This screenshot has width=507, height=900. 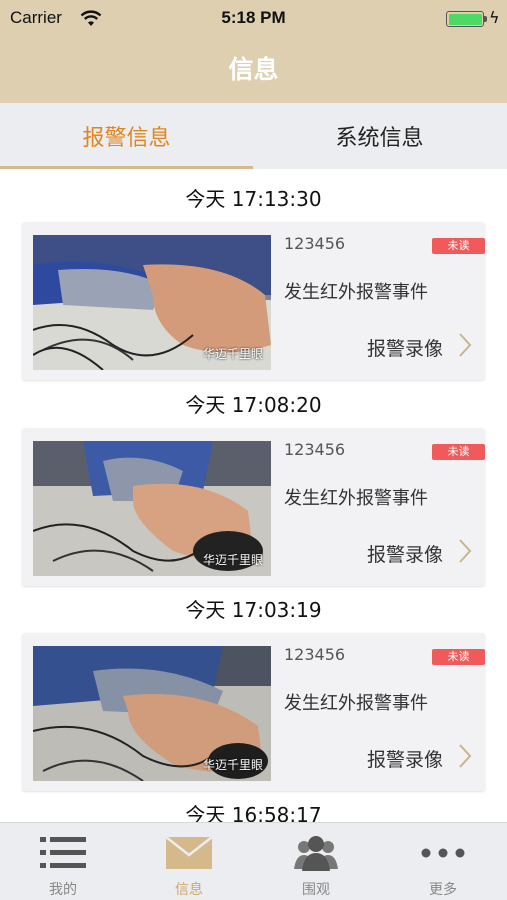 What do you see at coordinates (126, 136) in the screenshot?
I see `tab-alarm-info: 报警信息` at bounding box center [126, 136].